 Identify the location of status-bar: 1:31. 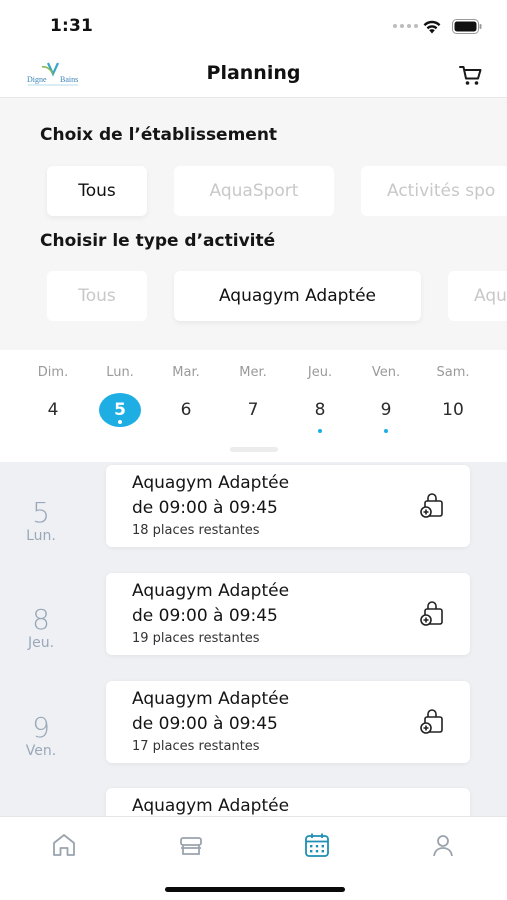
(253, 26).